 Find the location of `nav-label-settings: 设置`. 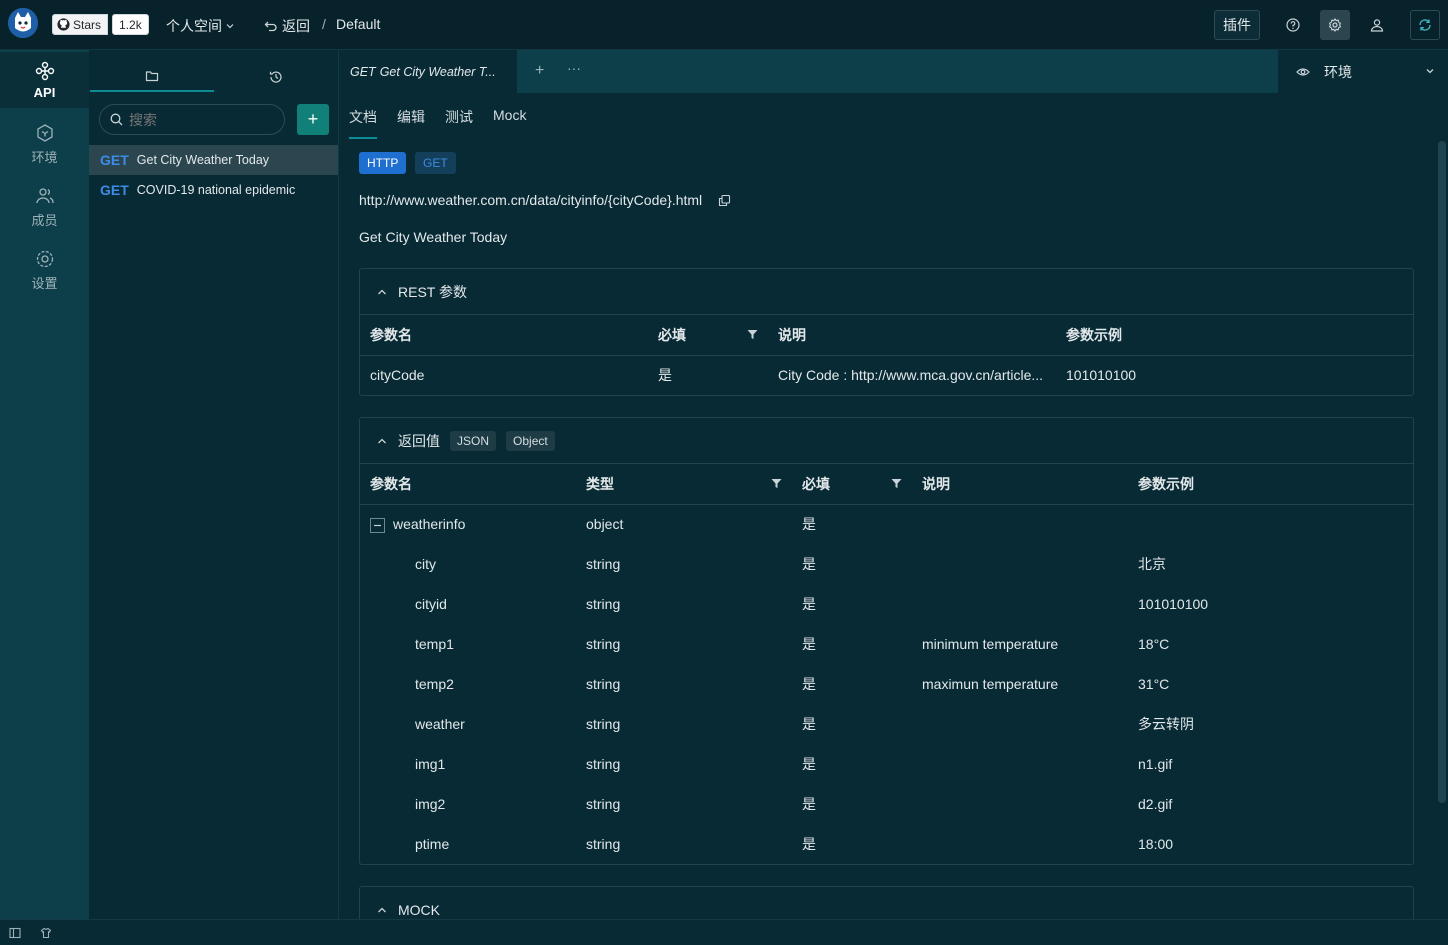

nav-label-settings: 设置 is located at coordinates (44, 283).